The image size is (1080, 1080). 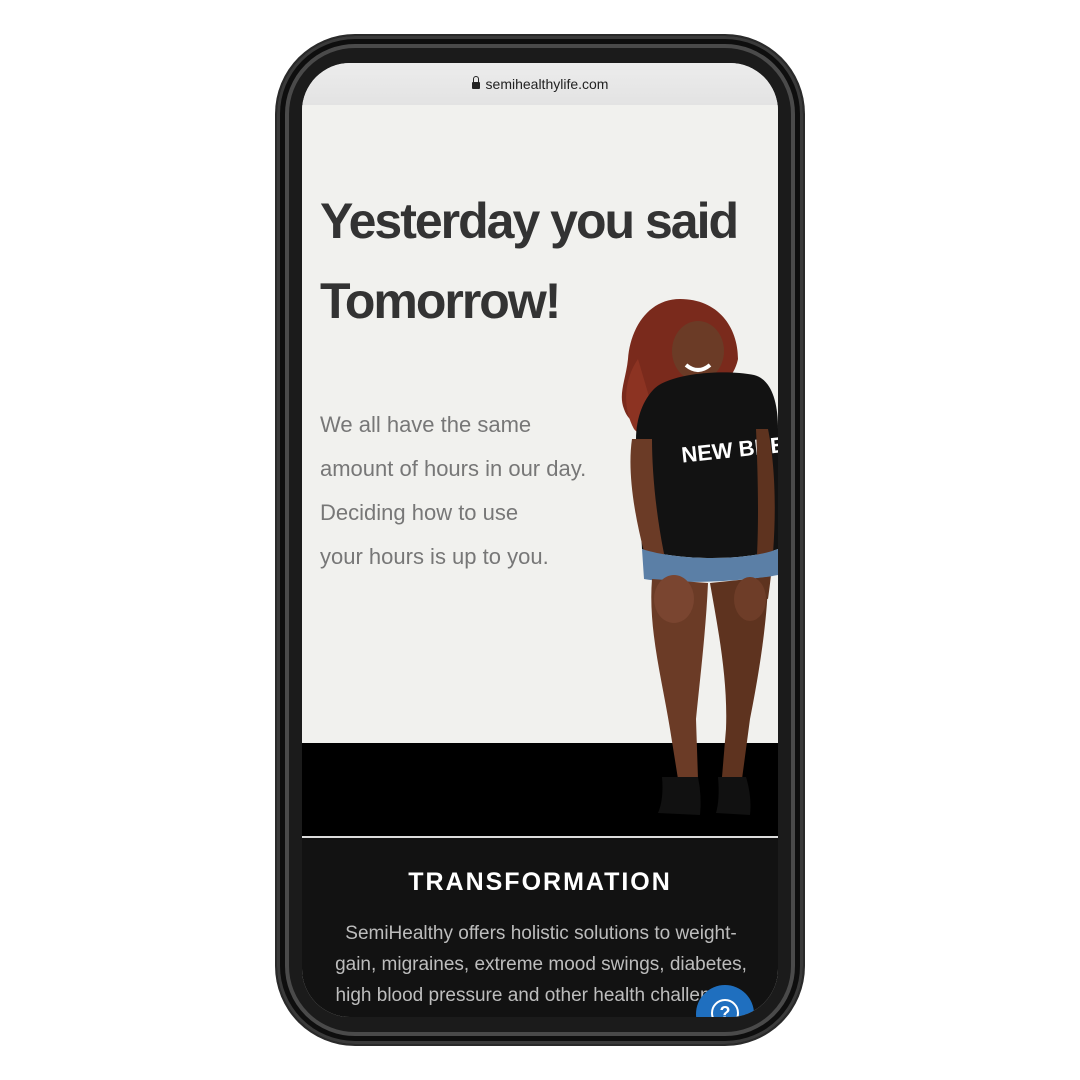 I want to click on question-icon: ?, so click(x=725, y=1008).